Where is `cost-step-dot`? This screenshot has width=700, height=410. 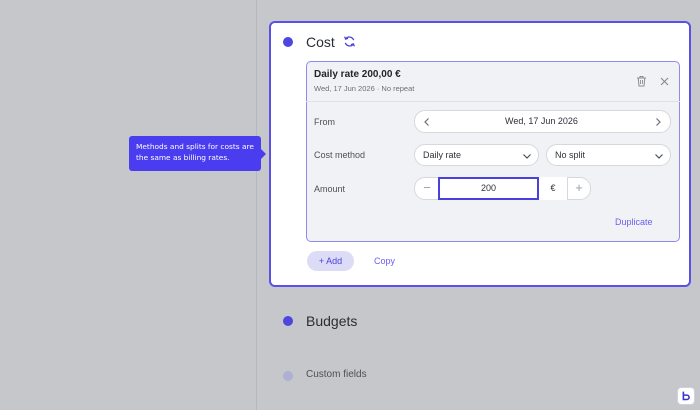 cost-step-dot is located at coordinates (288, 42).